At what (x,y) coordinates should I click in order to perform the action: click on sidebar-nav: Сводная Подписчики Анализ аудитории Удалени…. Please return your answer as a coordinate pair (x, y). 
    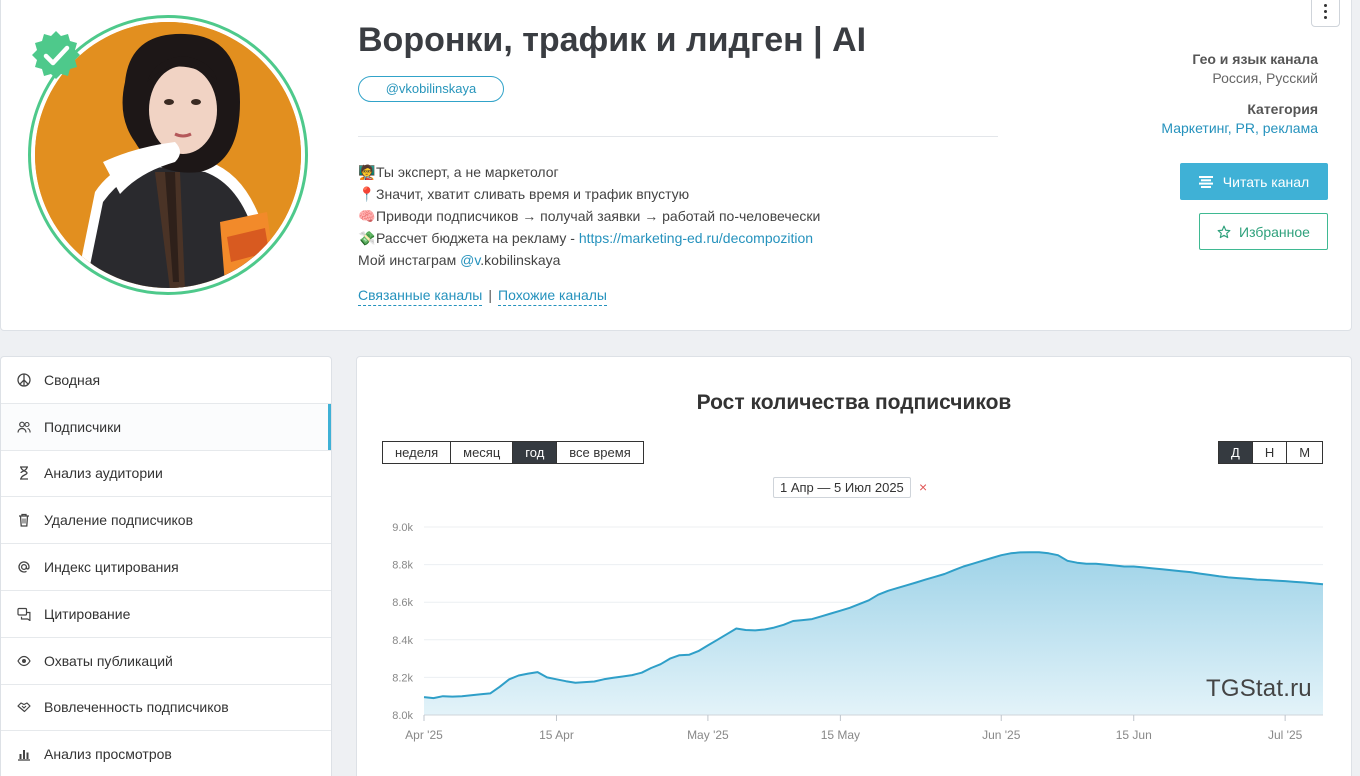
    Looking at the image, I should click on (166, 566).